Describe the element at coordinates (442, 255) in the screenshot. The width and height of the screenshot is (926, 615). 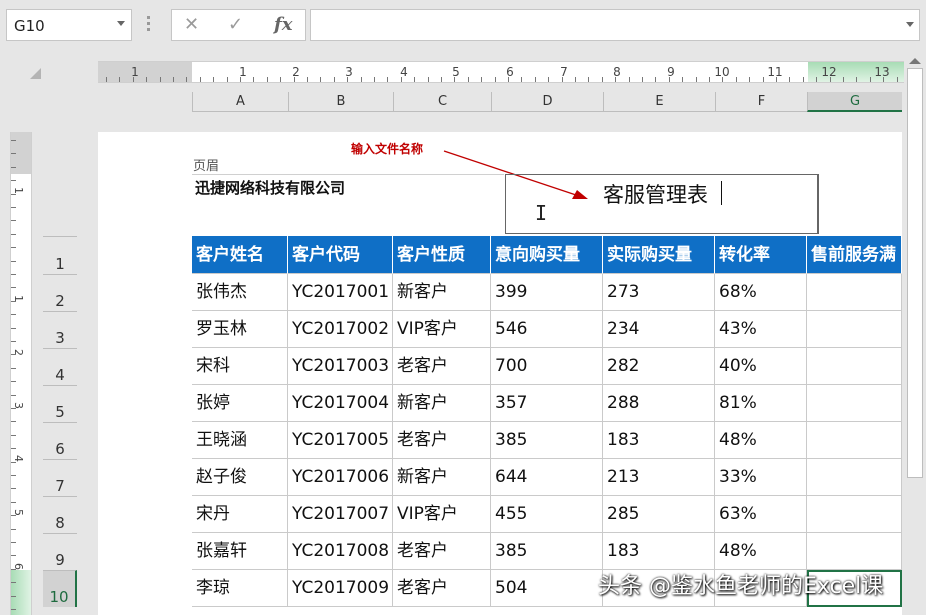
I see `column-heading: 客户性质` at that location.